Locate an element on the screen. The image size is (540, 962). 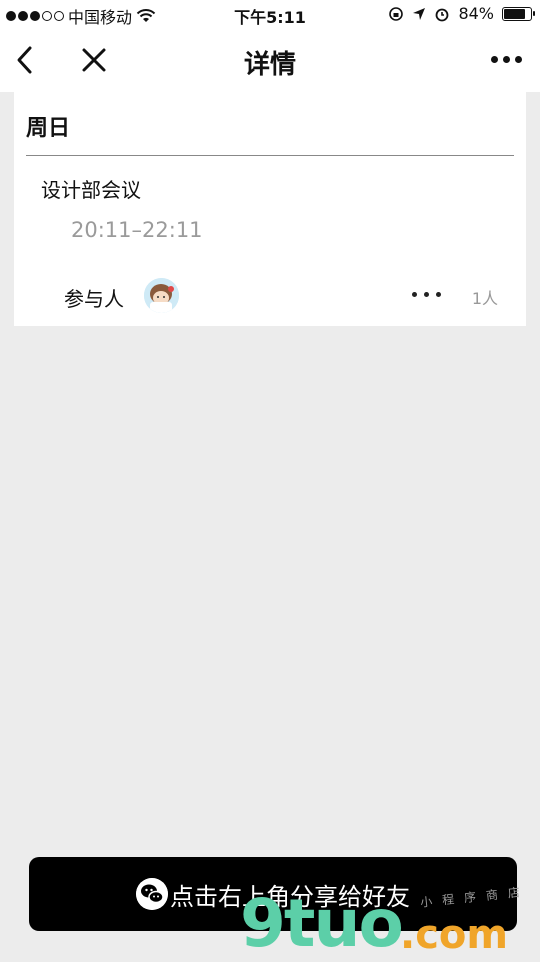
day-heading: 周日 is located at coordinates (48, 128).